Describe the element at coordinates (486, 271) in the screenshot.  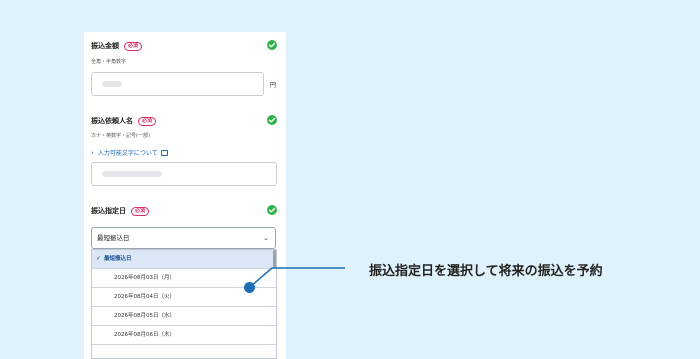
I see `callout-text: 振込指定日を選択して将来の振込を予約` at that location.